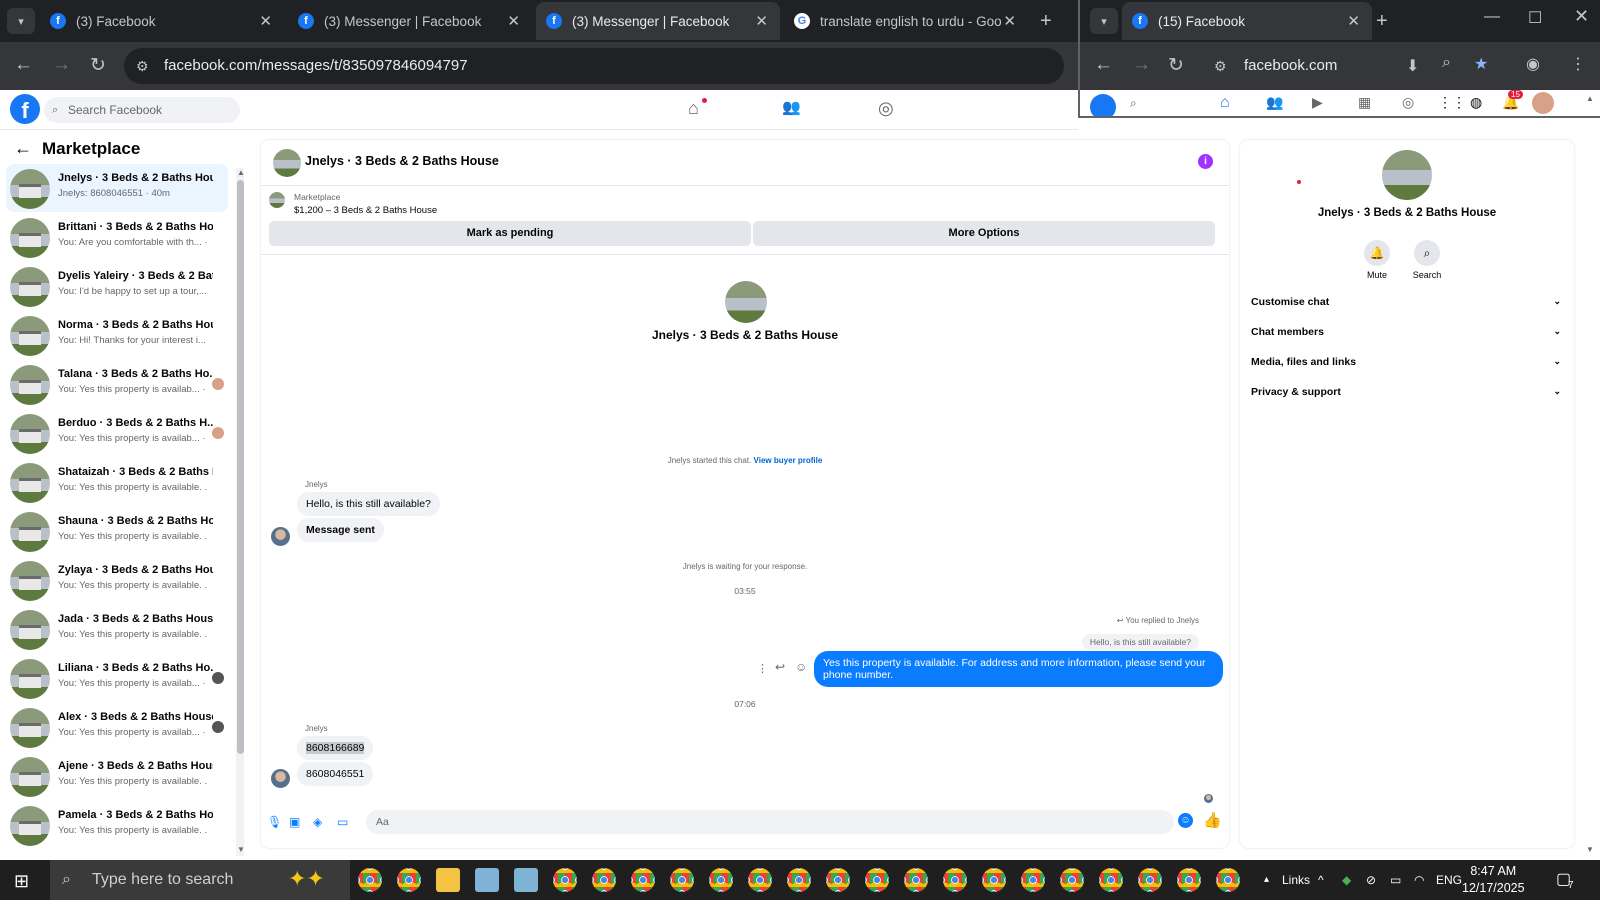  What do you see at coordinates (448, 880) in the screenshot?
I see `file-explorer-icon` at bounding box center [448, 880].